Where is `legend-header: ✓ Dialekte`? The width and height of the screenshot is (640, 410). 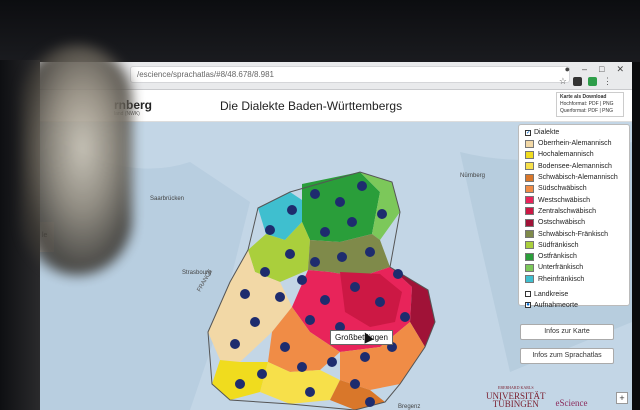
legend-header: ✓ Dialekte is located at coordinates (574, 132).